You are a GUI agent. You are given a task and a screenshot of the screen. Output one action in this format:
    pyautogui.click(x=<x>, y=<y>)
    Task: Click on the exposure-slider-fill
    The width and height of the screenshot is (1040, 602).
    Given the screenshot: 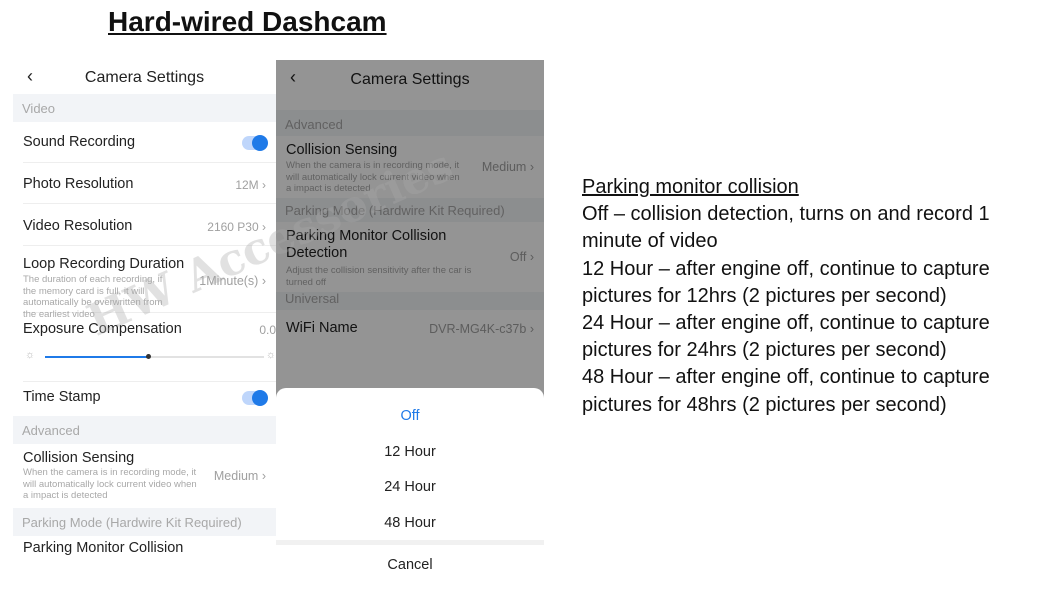 What is the action you would take?
    pyautogui.click(x=96, y=357)
    